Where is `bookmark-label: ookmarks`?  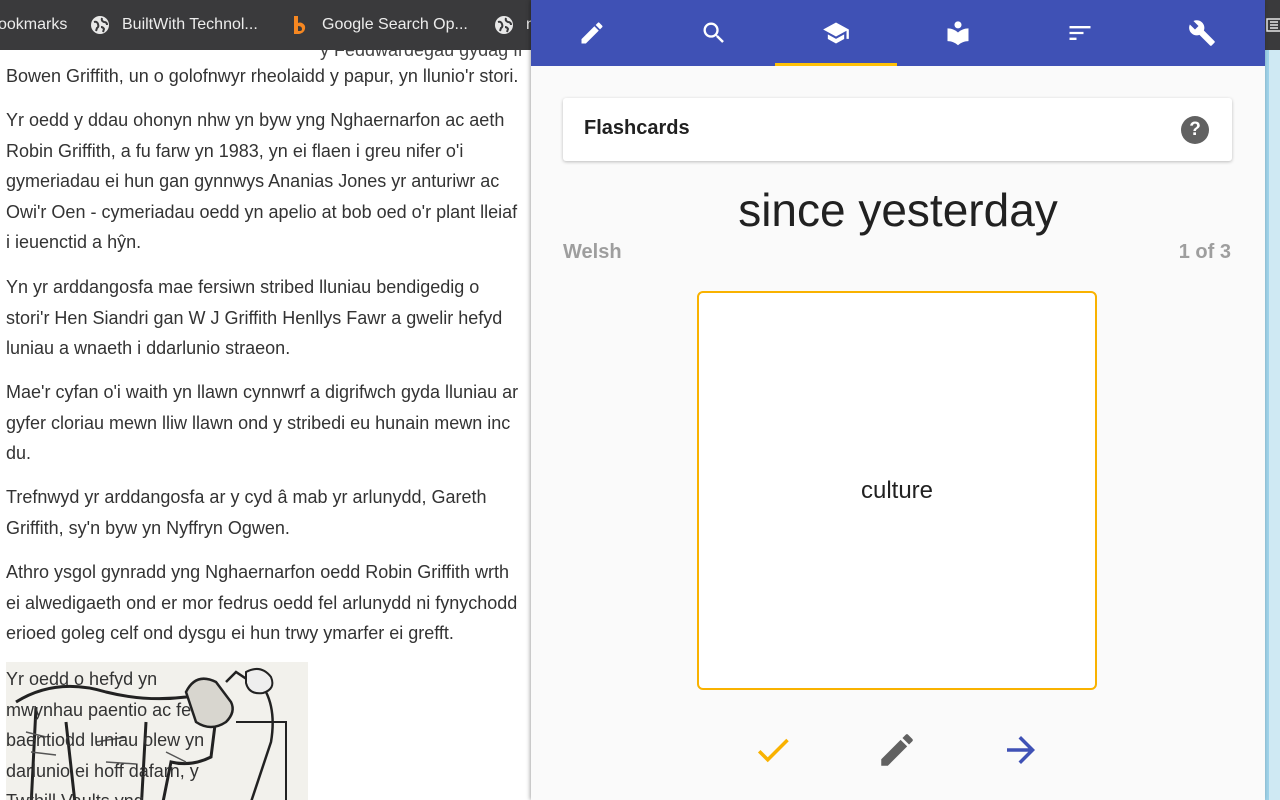 bookmark-label: ookmarks is located at coordinates (34, 24).